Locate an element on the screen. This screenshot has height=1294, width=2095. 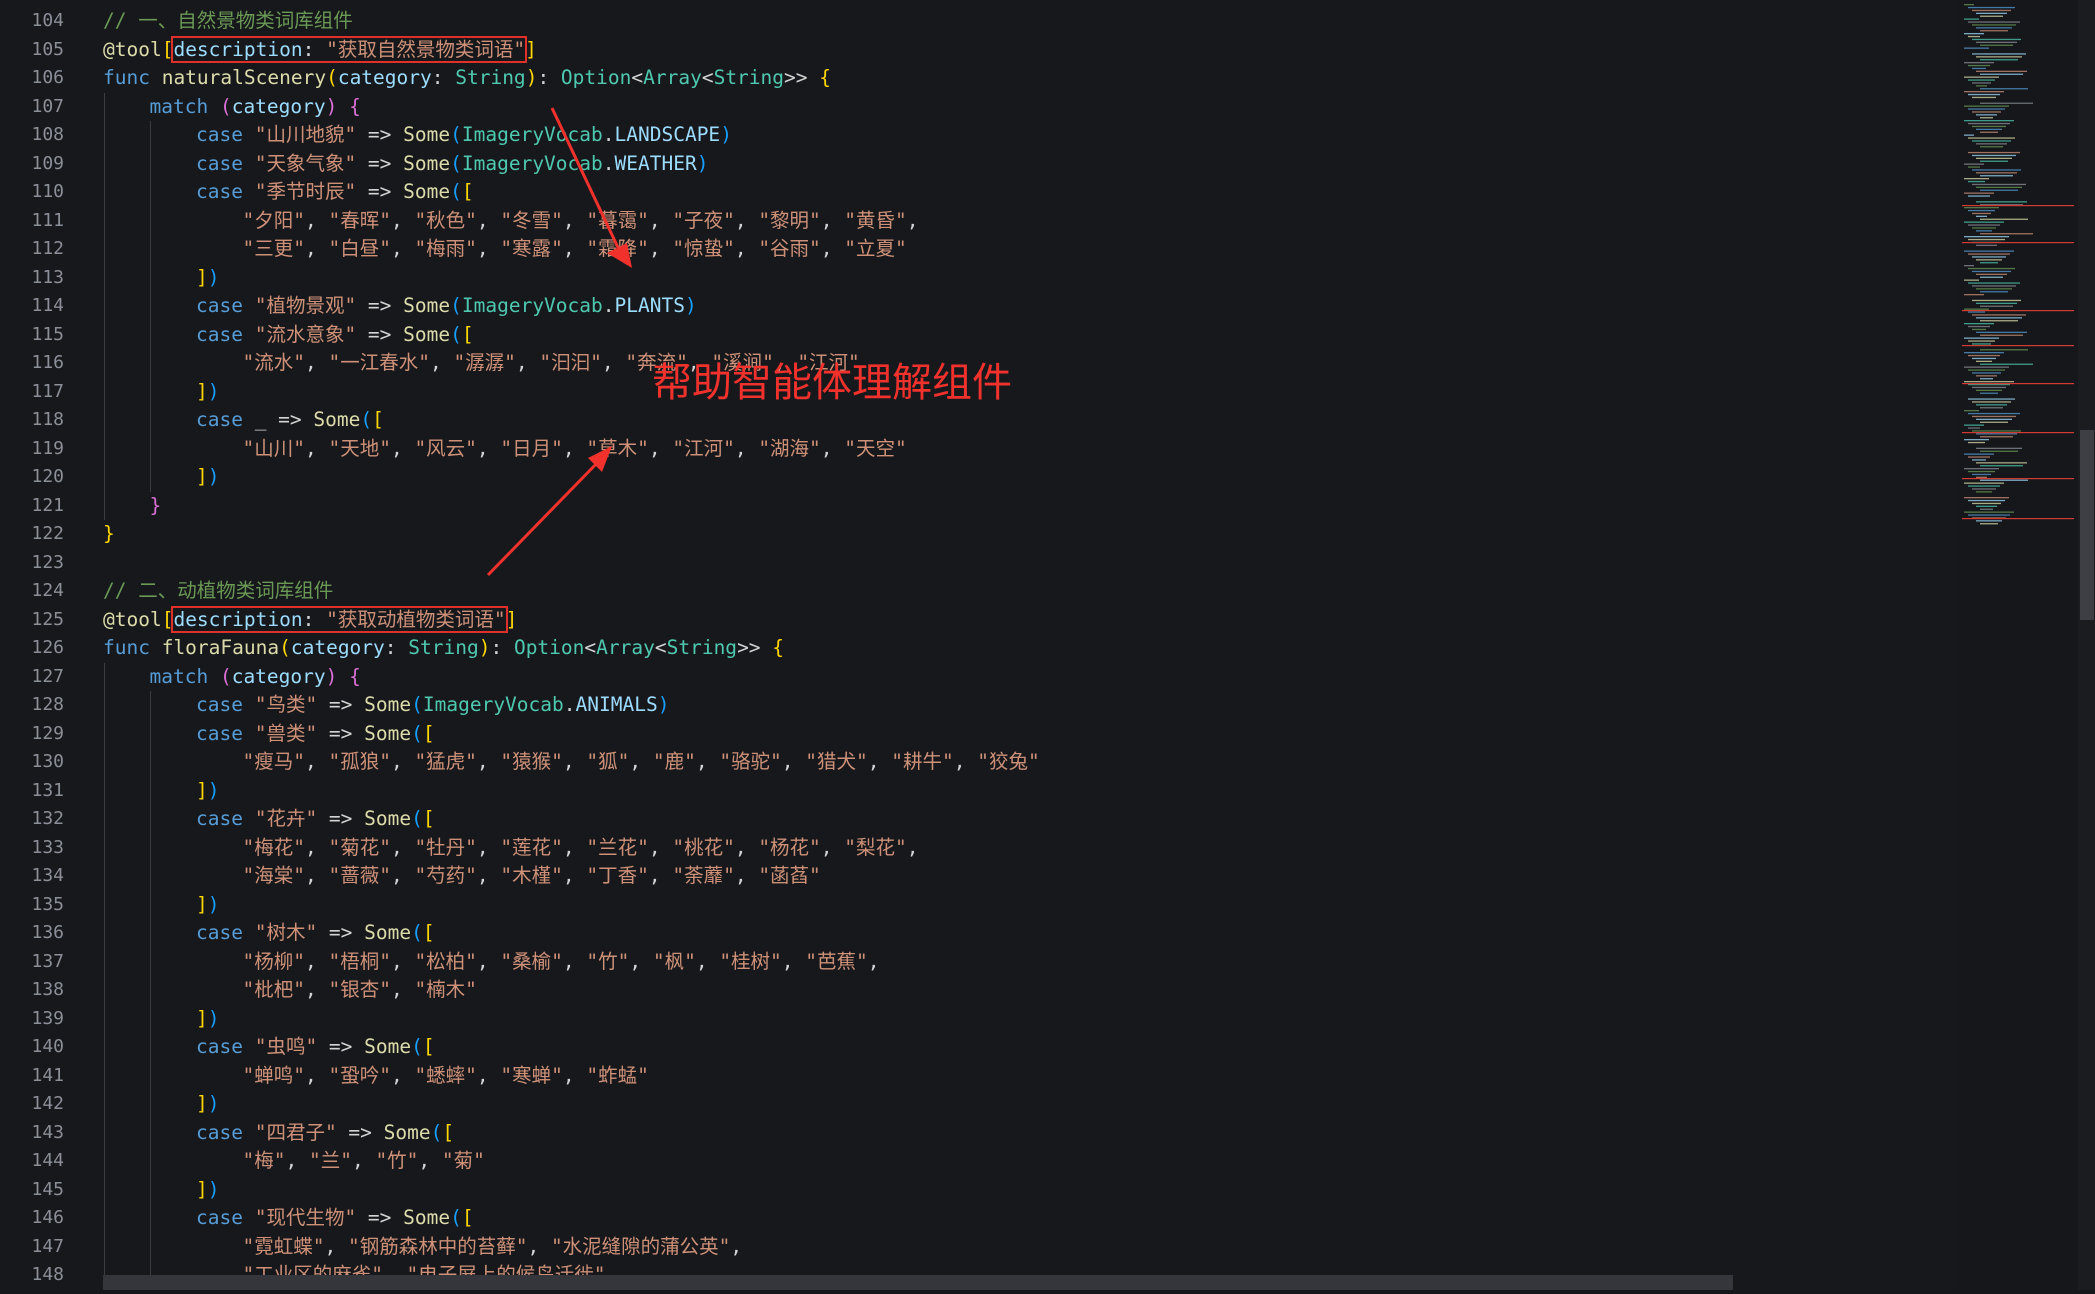
annotation-arrowhead-down is located at coordinates (619, 255).